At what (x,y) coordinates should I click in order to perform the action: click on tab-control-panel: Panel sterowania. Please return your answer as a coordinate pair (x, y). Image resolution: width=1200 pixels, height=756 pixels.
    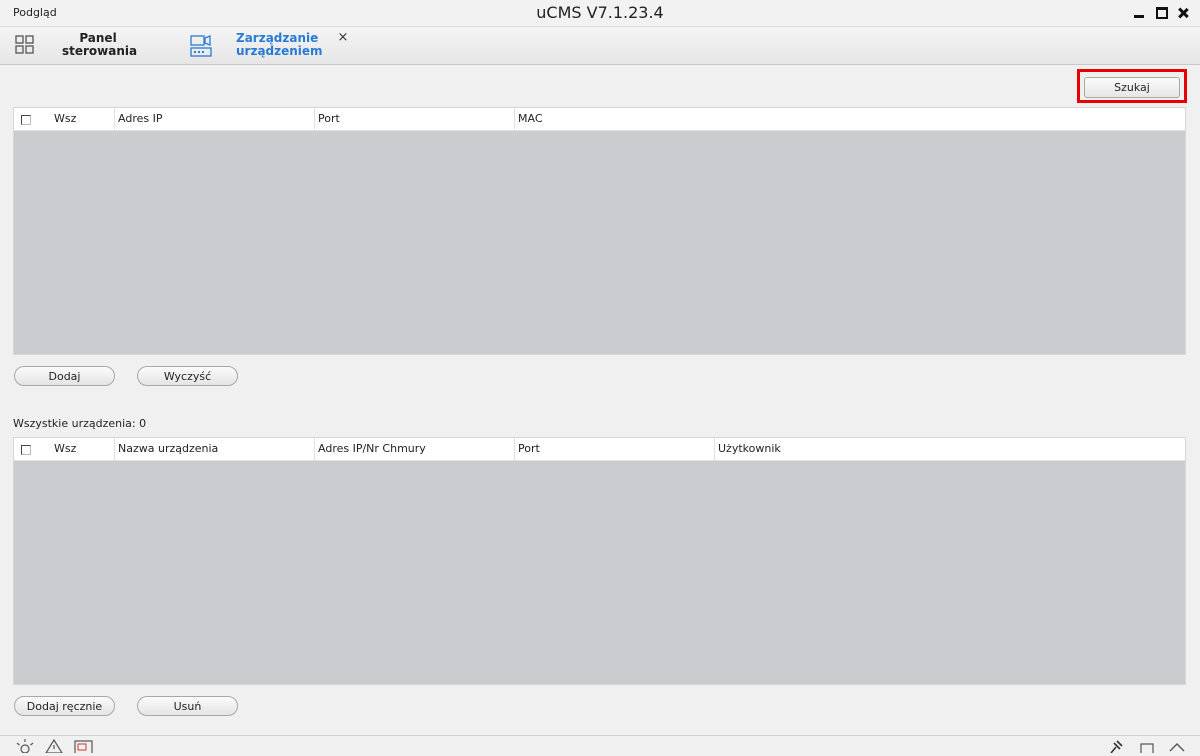
    Looking at the image, I should click on (85, 45).